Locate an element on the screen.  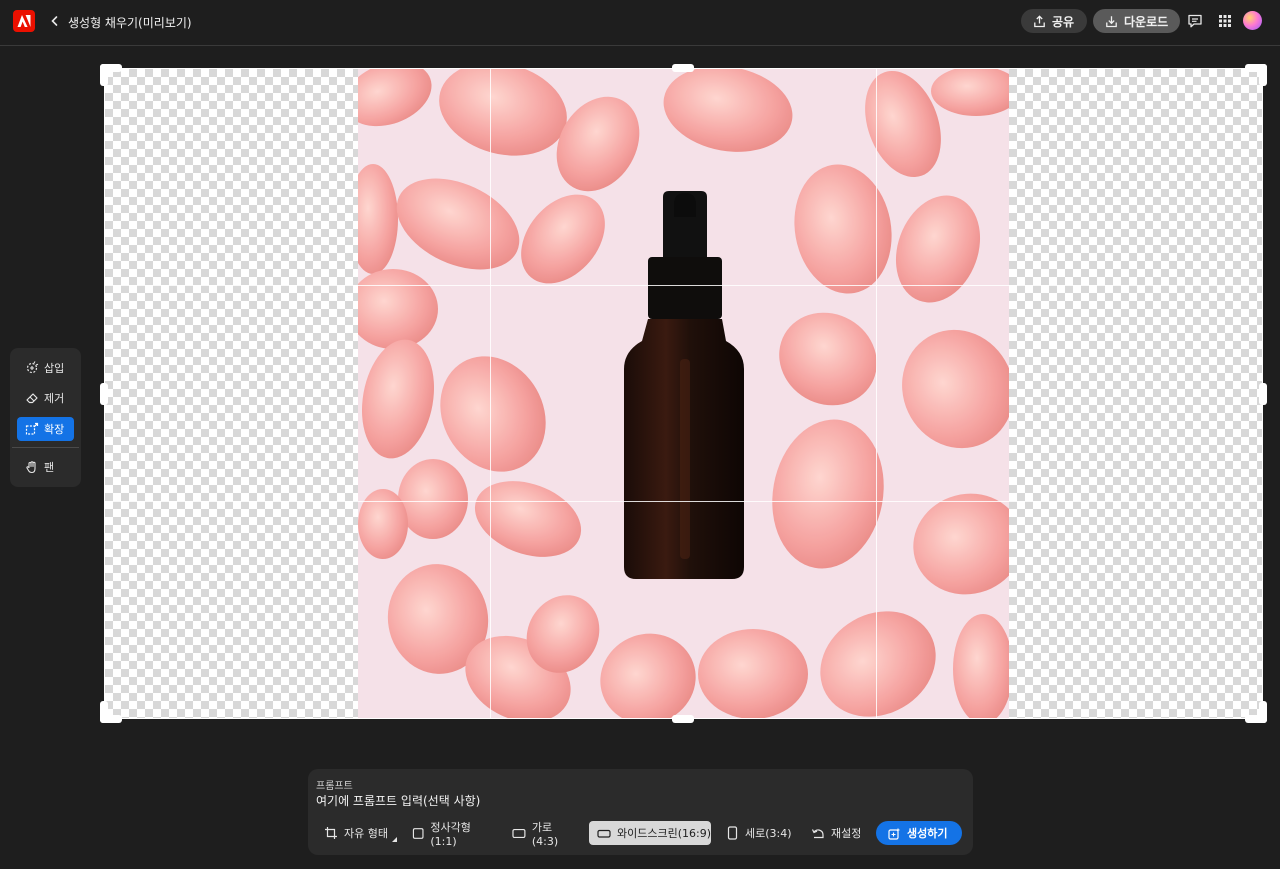
share-label: 공유 is located at coordinates (1063, 21).